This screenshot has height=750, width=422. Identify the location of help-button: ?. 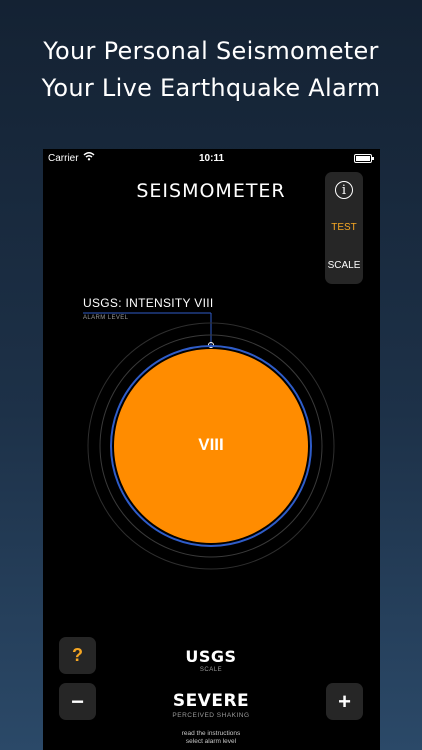
(77, 655).